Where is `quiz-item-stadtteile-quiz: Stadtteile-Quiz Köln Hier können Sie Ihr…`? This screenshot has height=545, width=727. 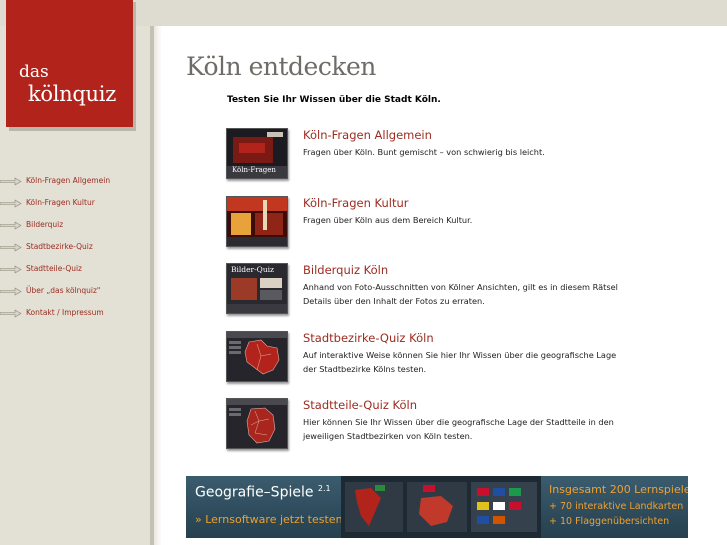 quiz-item-stadtteile-quiz: Stadtteile-Quiz Köln Hier können Sie Ihr… is located at coordinates (466, 428).